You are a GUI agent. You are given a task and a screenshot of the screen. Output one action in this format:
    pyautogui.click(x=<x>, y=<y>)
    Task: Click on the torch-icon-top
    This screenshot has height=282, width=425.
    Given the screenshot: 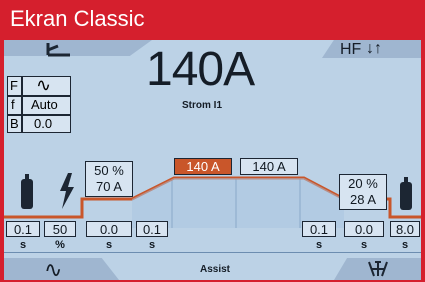 What is the action you would take?
    pyautogui.click(x=58, y=50)
    